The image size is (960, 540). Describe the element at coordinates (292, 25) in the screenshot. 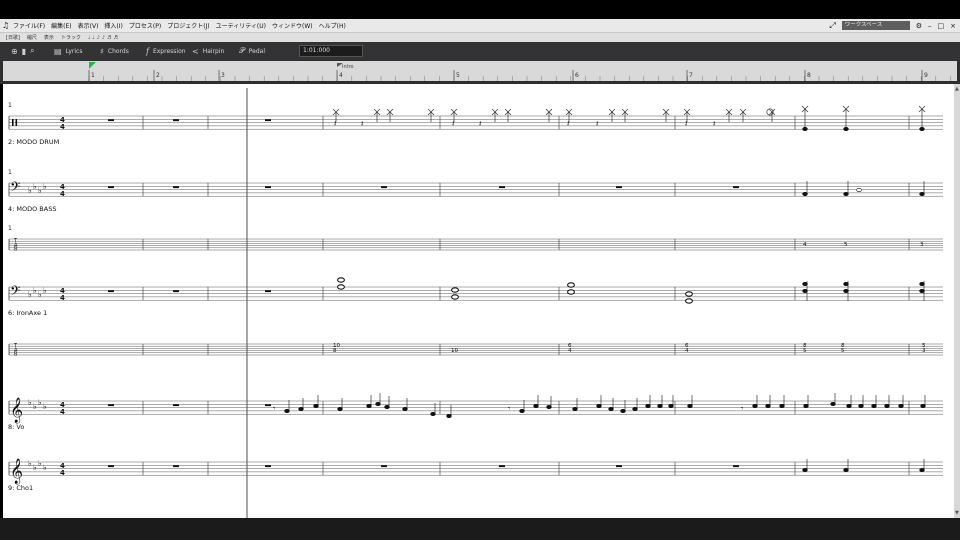

I see `menu-window: ウィンドウ(W)` at that location.